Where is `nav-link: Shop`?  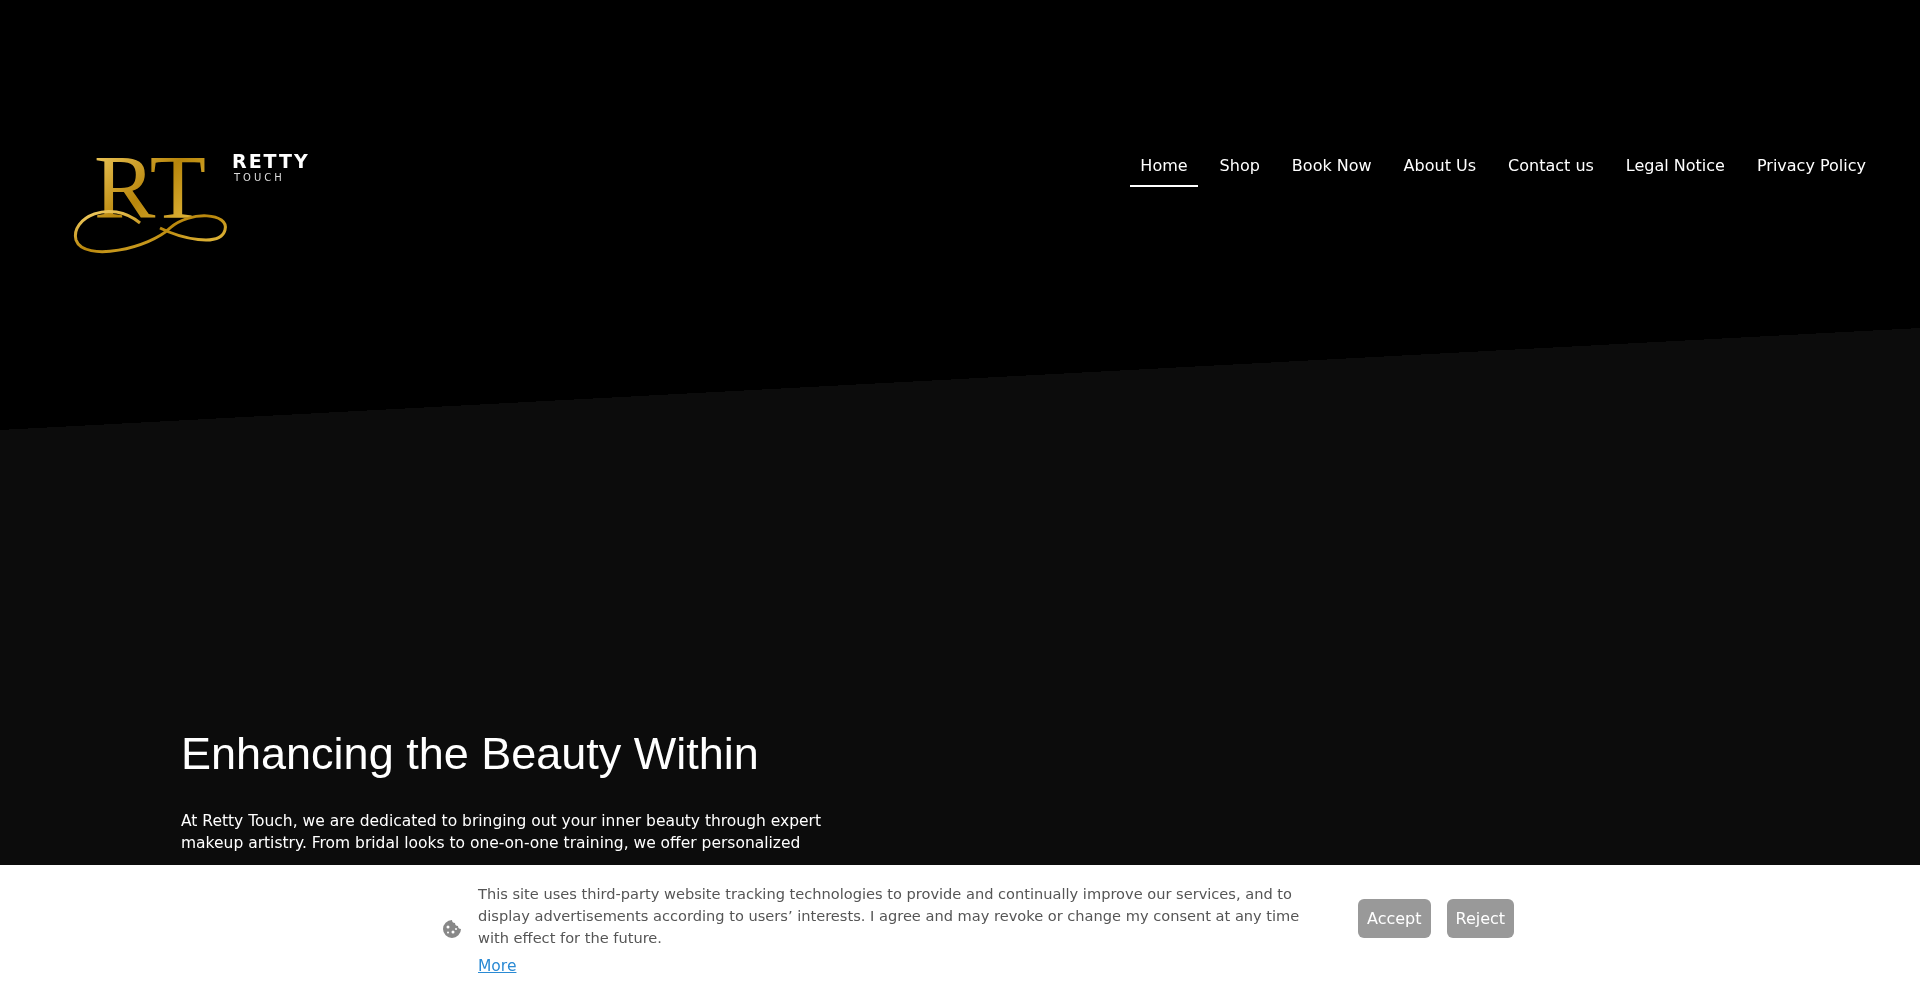 nav-link: Shop is located at coordinates (1239, 168).